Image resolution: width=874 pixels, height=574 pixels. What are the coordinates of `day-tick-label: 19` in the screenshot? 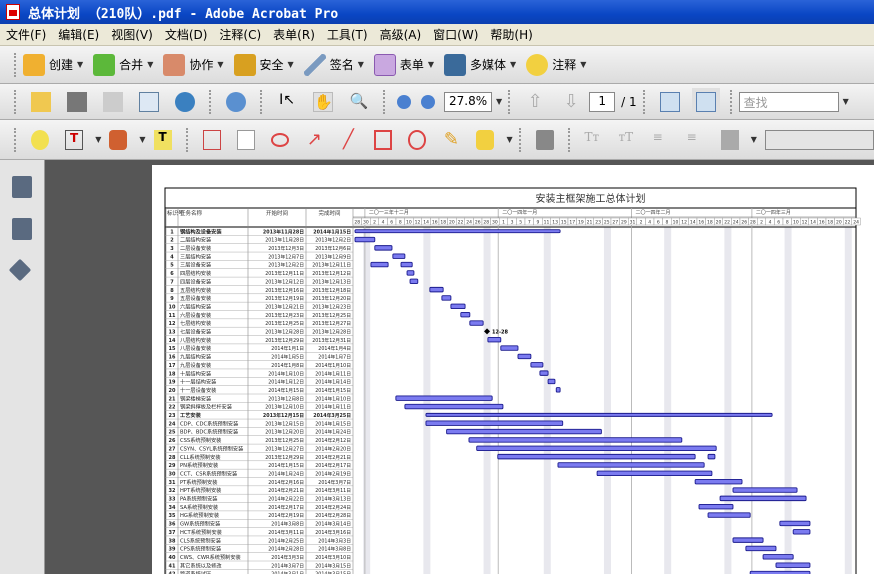 It's located at (581, 223).